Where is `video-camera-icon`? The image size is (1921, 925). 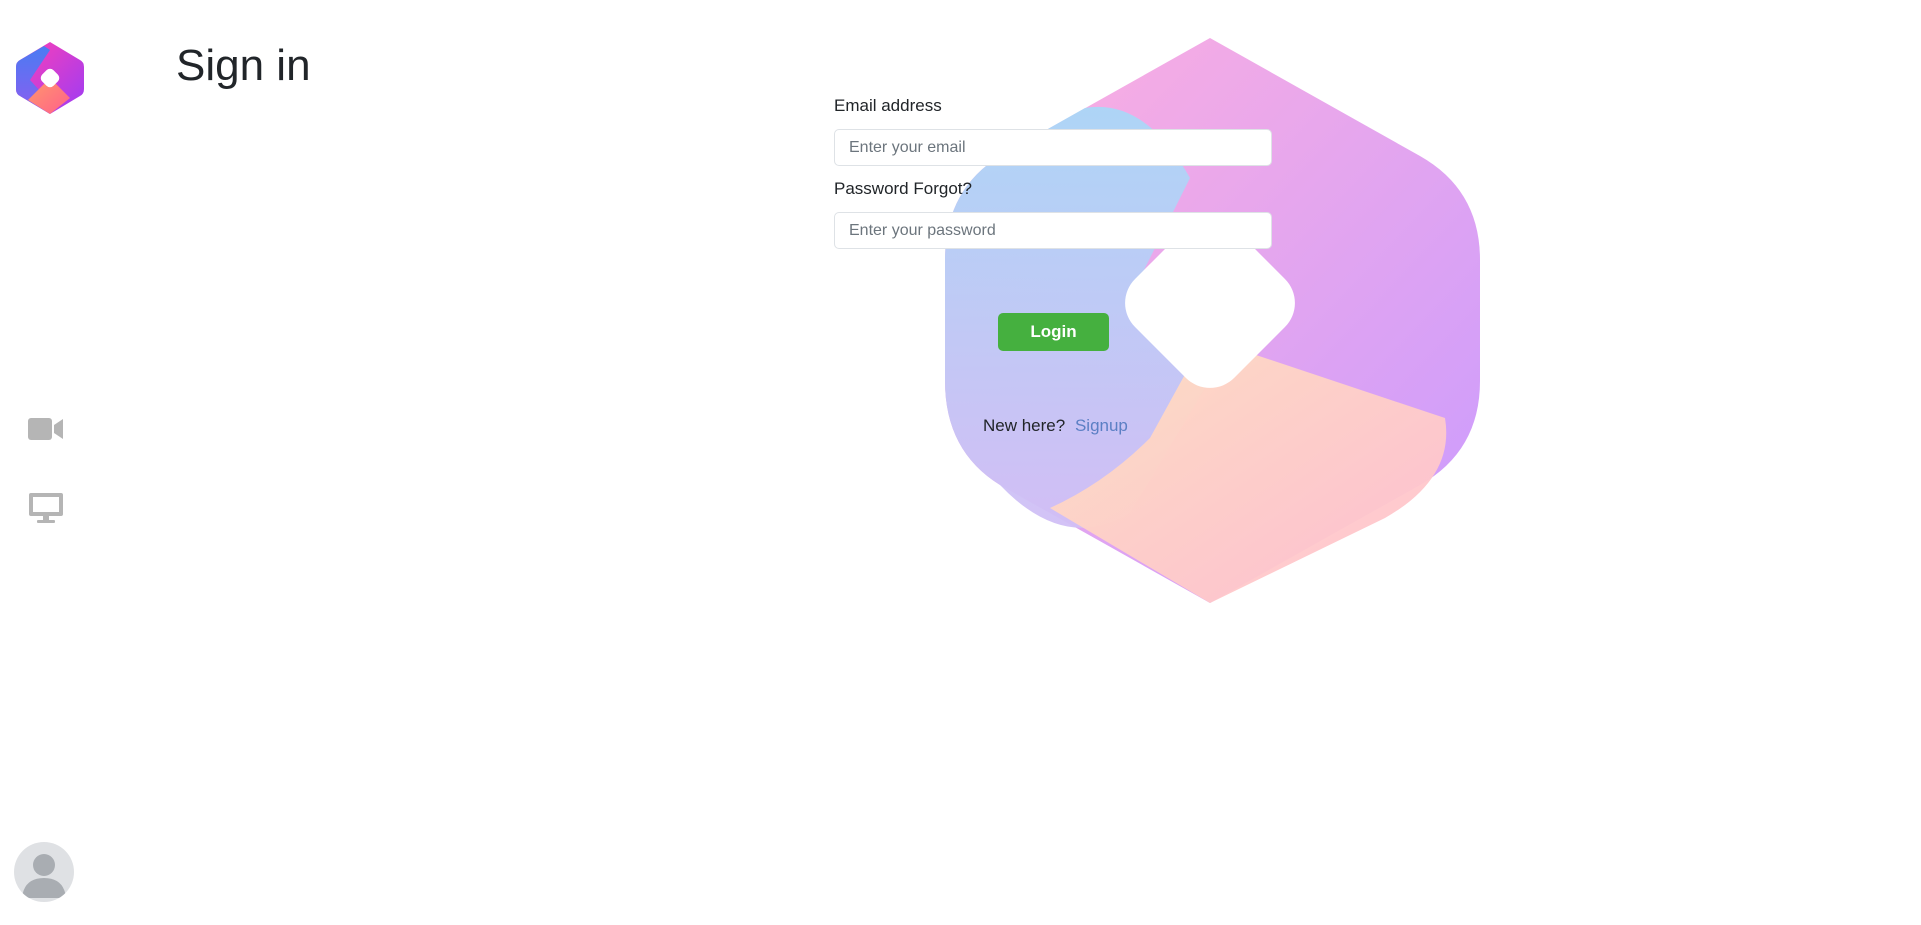
video-camera-icon is located at coordinates (46, 429).